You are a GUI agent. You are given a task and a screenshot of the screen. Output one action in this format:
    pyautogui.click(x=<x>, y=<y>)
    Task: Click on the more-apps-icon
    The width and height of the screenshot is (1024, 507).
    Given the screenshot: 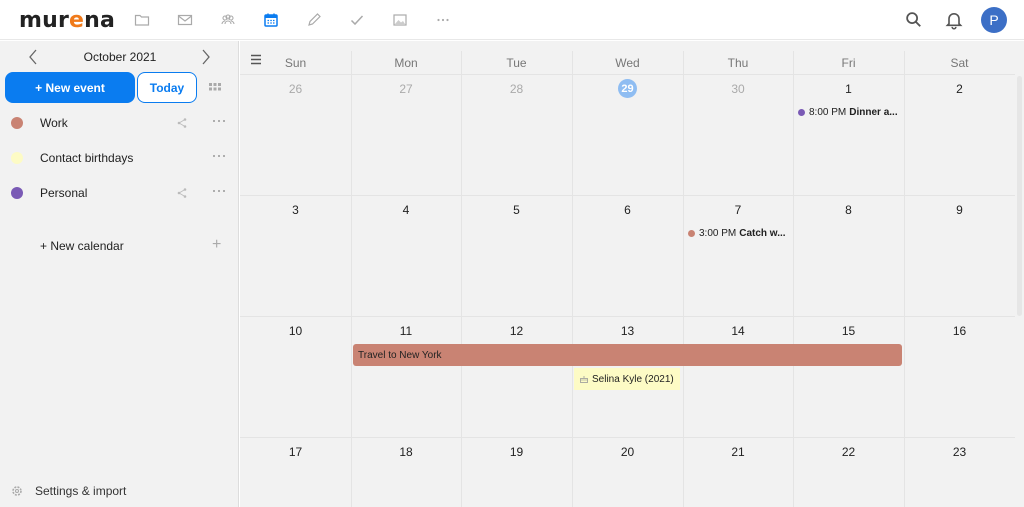 What is the action you would take?
    pyautogui.click(x=443, y=20)
    